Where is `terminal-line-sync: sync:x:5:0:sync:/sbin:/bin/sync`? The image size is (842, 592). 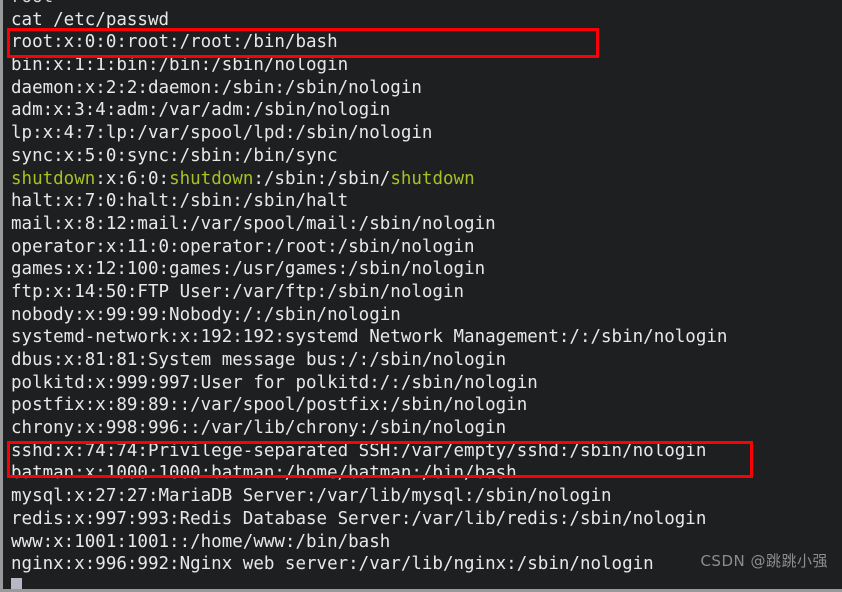
terminal-line-sync: sync:x:5:0:sync:/sbin:/bin/sync is located at coordinates (174, 155).